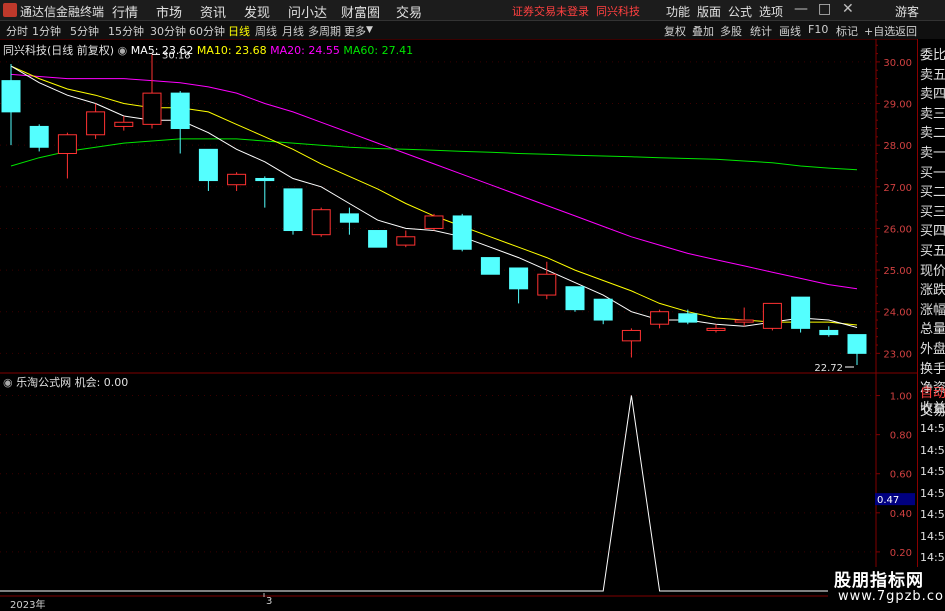 This screenshot has width=945, height=611. I want to click on side-label: 外盘, so click(932, 349).